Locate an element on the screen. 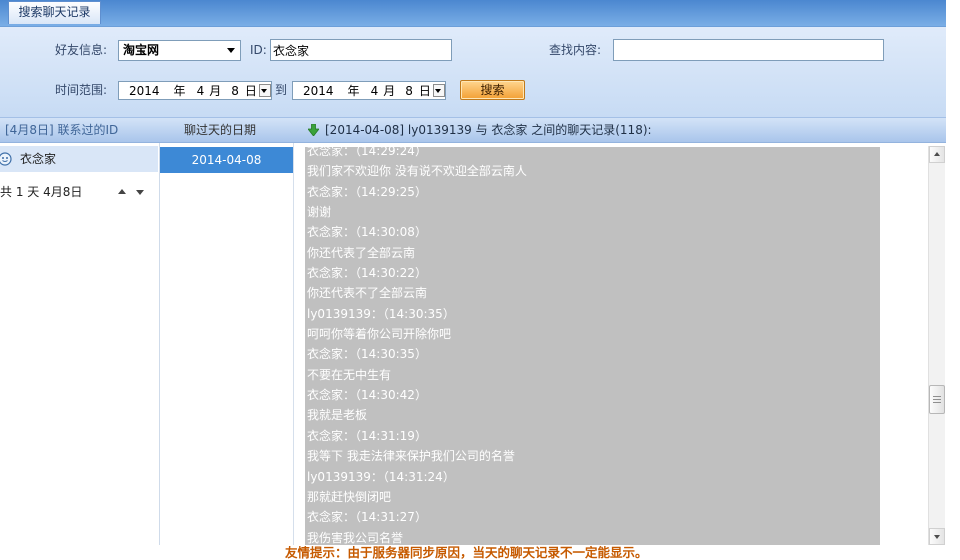  chat-message-header: 衣念家：（14:30:35） is located at coordinates (592, 354).